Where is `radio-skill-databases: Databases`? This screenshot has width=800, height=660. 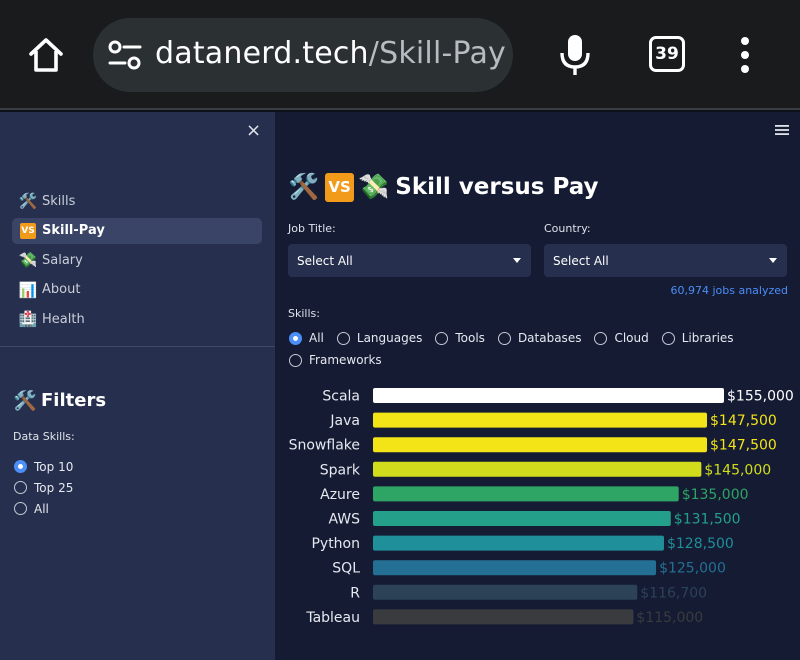 radio-skill-databases: Databases is located at coordinates (539, 338).